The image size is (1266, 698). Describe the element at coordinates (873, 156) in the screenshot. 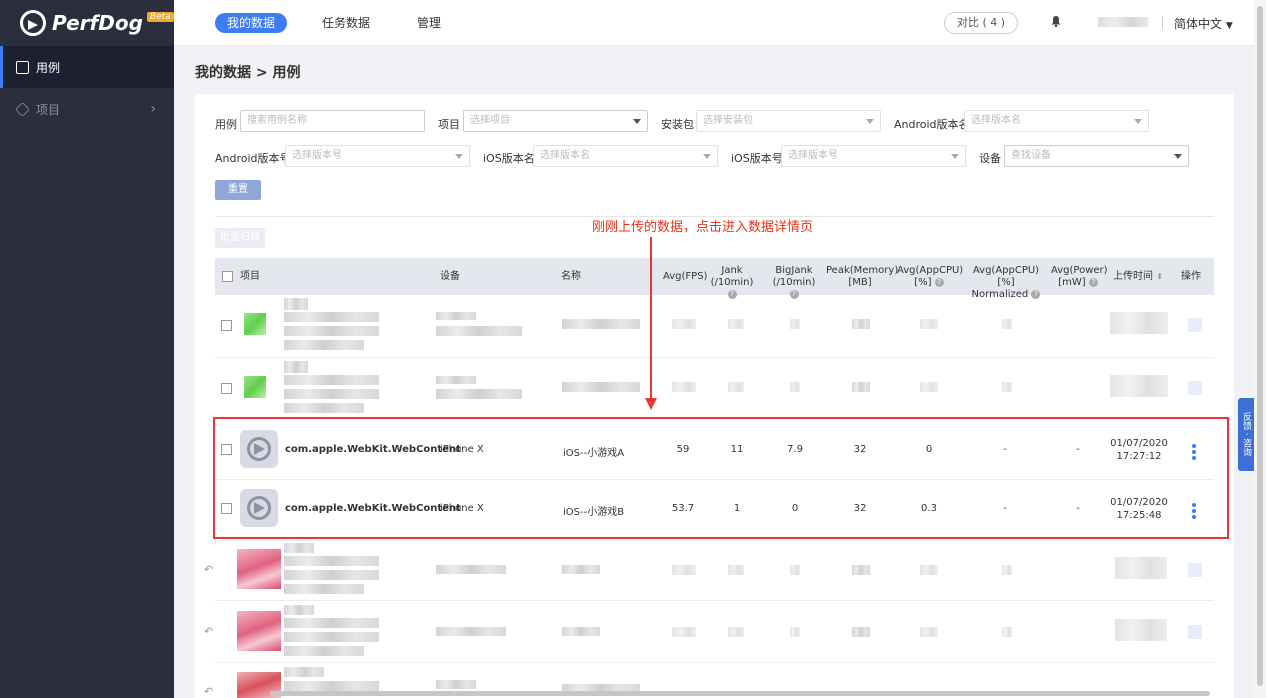

I see `ios-version-code-select: 选择版本号` at that location.